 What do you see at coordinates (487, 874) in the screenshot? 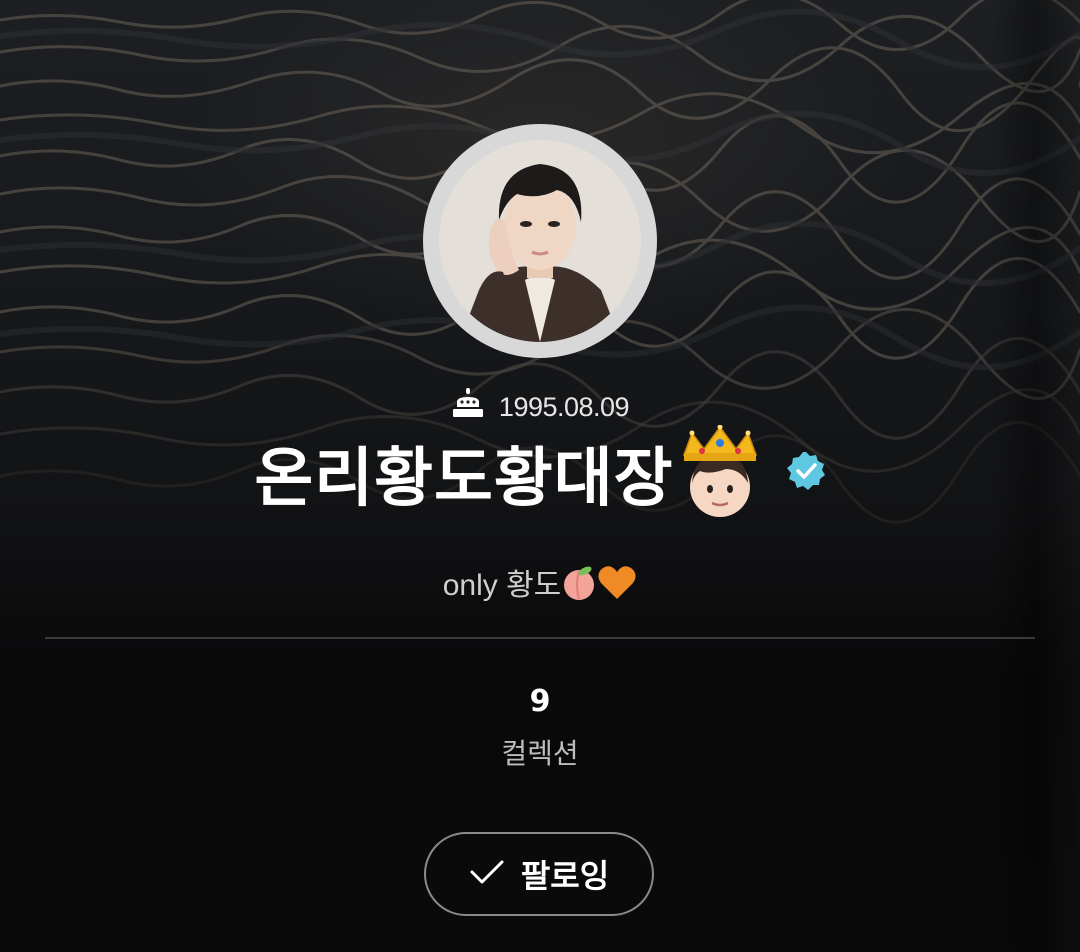
I see `checkmark-icon` at bounding box center [487, 874].